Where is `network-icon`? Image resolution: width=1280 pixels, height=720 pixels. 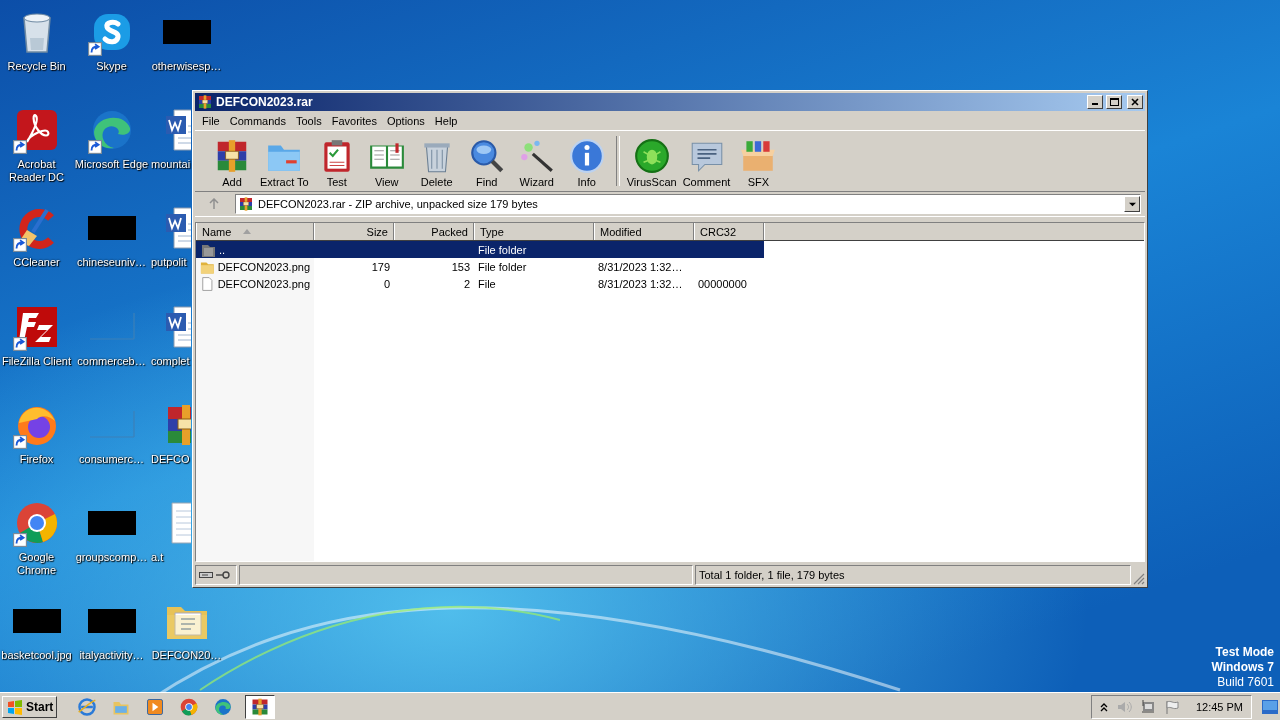
network-icon is located at coordinates (1147, 706).